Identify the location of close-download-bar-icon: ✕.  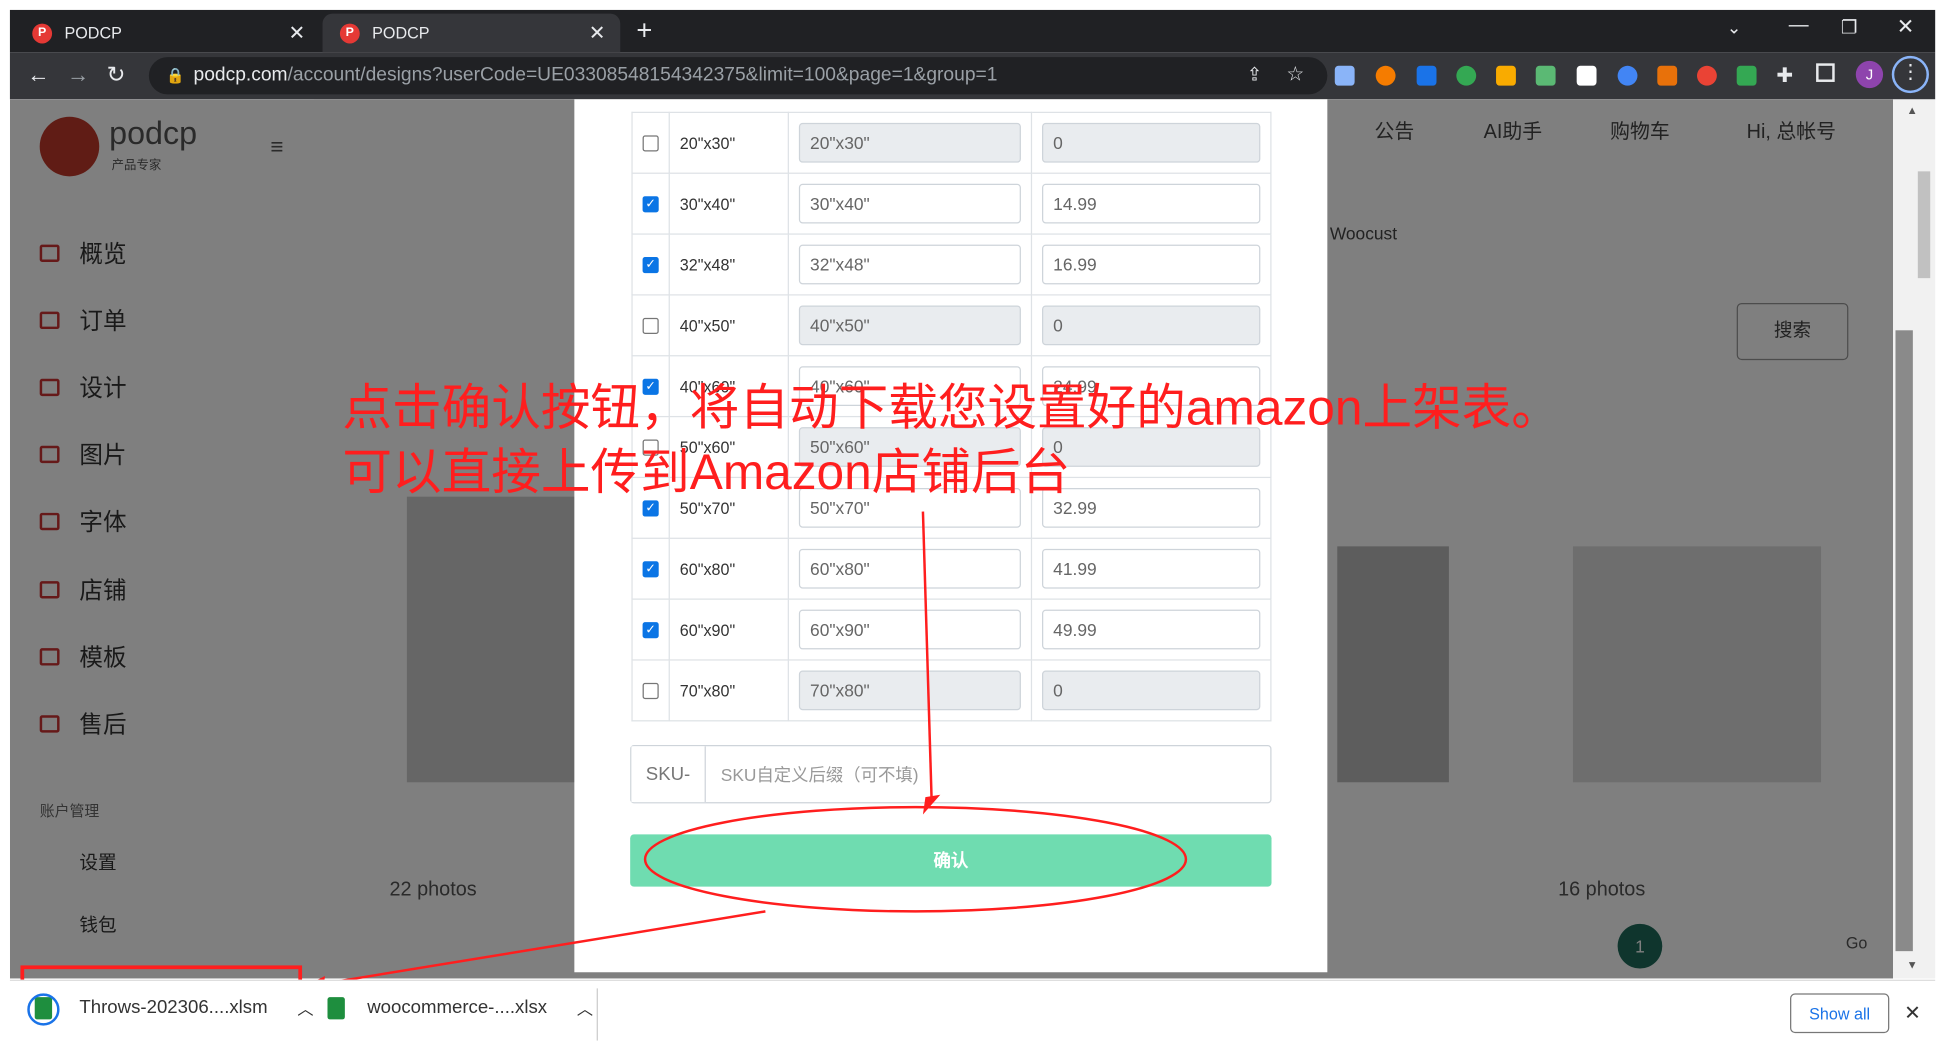
(1912, 1013).